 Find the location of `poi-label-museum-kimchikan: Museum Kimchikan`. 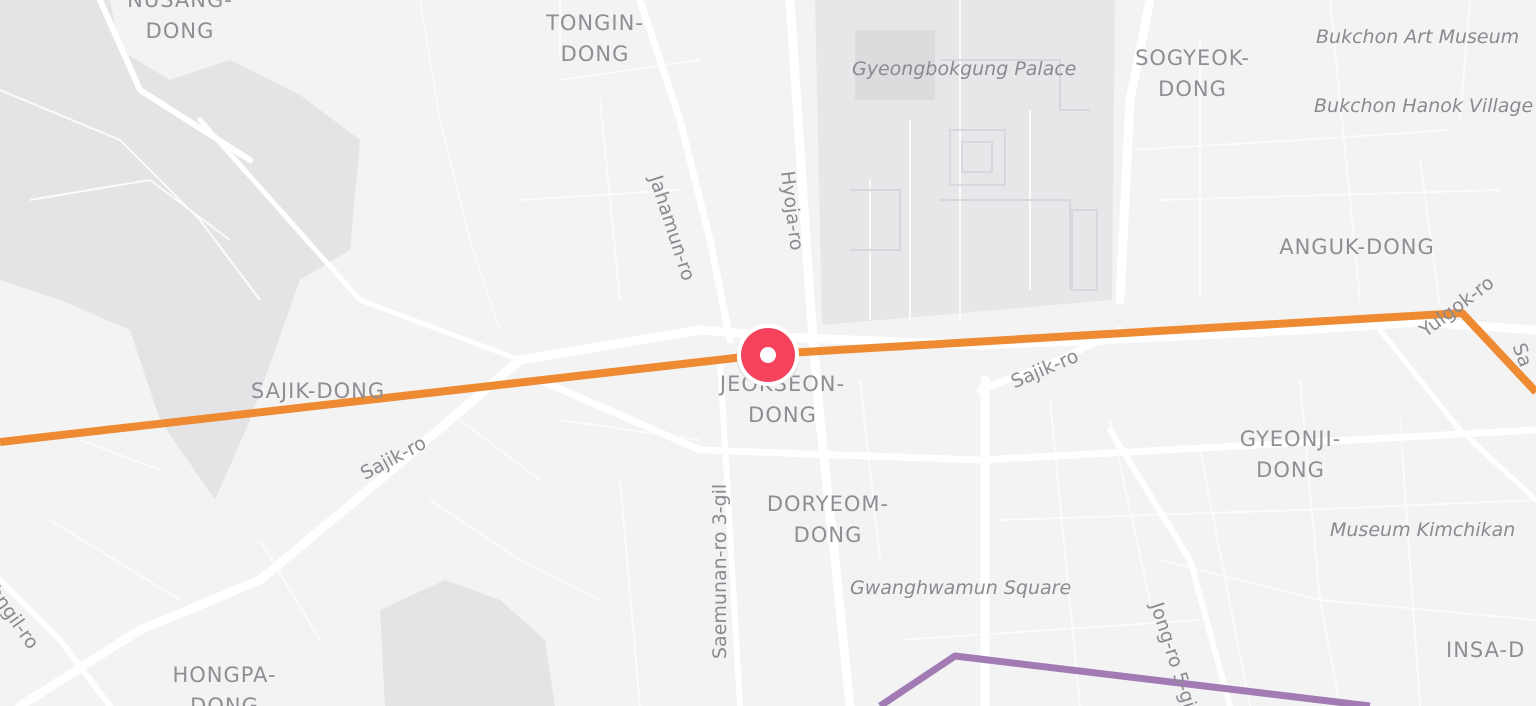

poi-label-museum-kimchikan: Museum Kimchikan is located at coordinates (1422, 530).